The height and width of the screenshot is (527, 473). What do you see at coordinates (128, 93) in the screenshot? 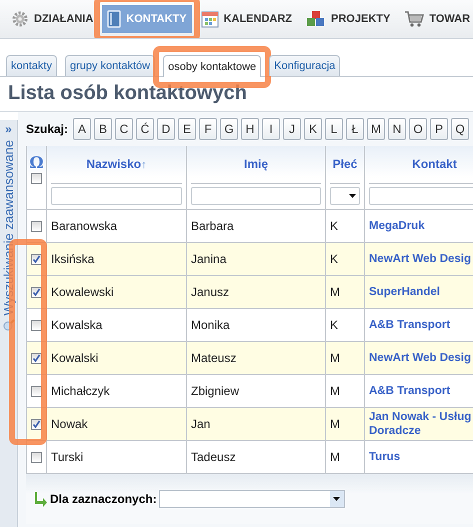
I see `page-title: Lista osób kontaktowych` at bounding box center [128, 93].